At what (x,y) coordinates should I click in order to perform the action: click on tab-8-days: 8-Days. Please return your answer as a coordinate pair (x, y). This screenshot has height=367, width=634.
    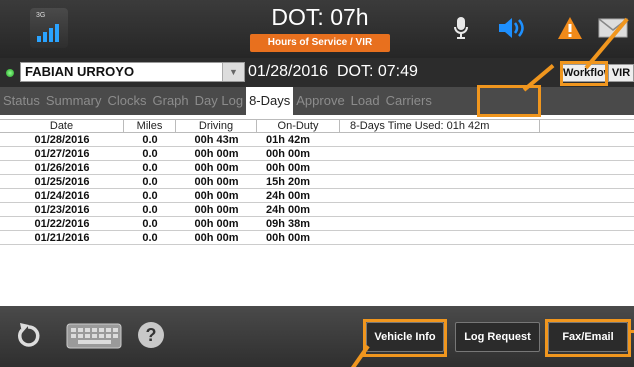
    Looking at the image, I should click on (270, 101).